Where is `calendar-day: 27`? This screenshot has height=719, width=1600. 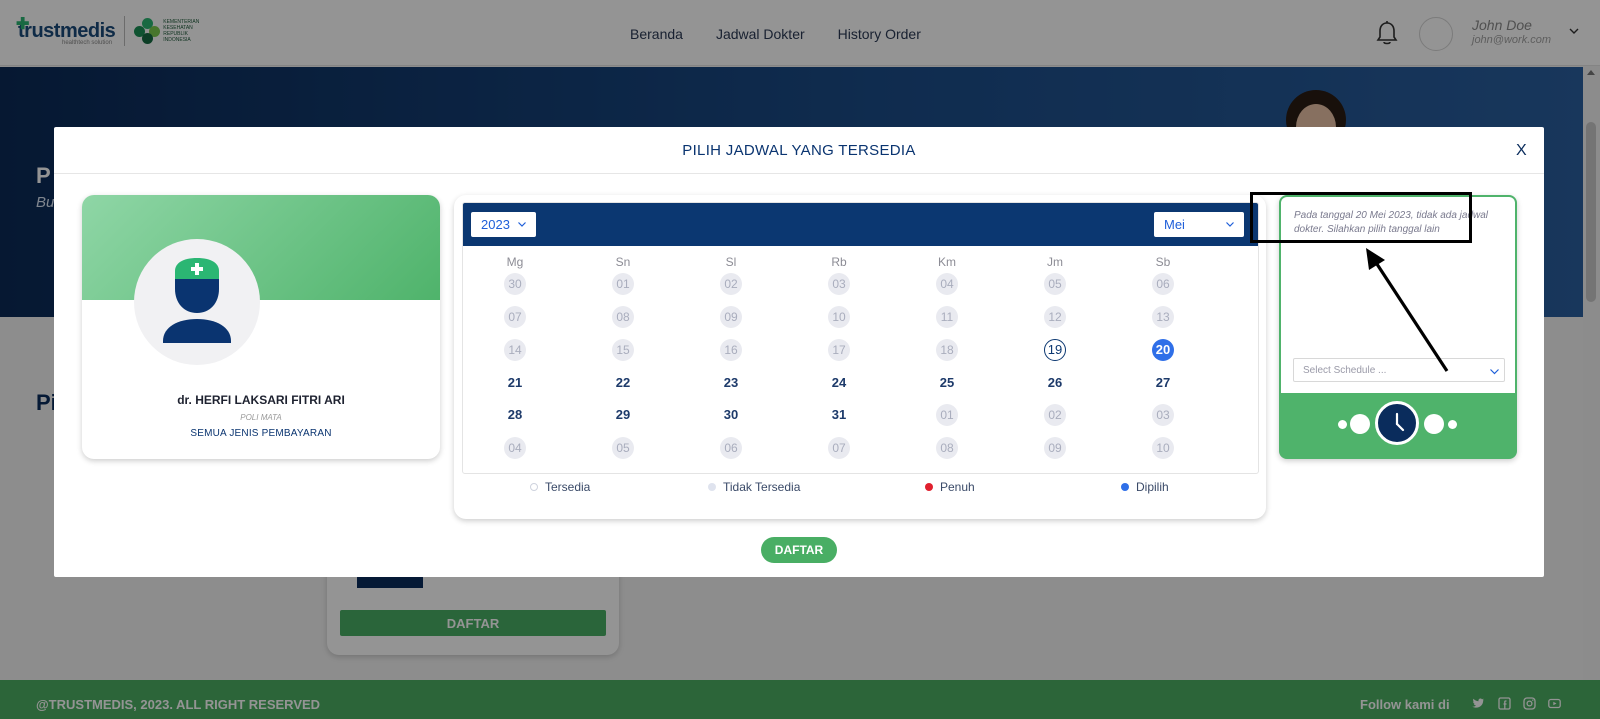 calendar-day: 27 is located at coordinates (1163, 383).